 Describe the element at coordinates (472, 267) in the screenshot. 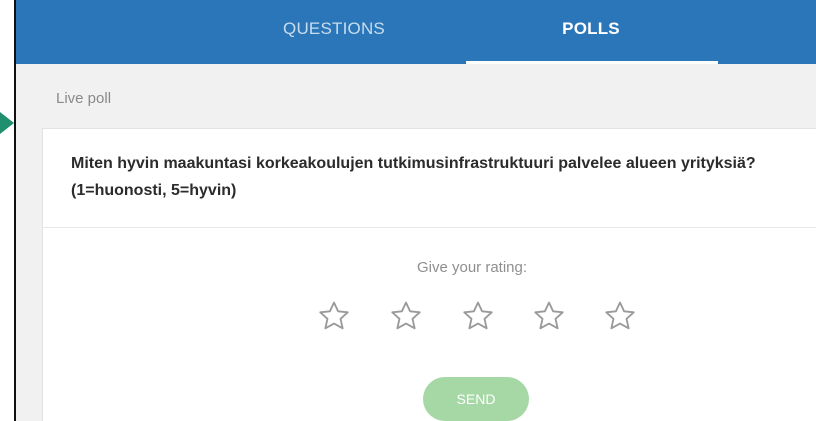

I see `rating-prompt: Give your rating:` at that location.